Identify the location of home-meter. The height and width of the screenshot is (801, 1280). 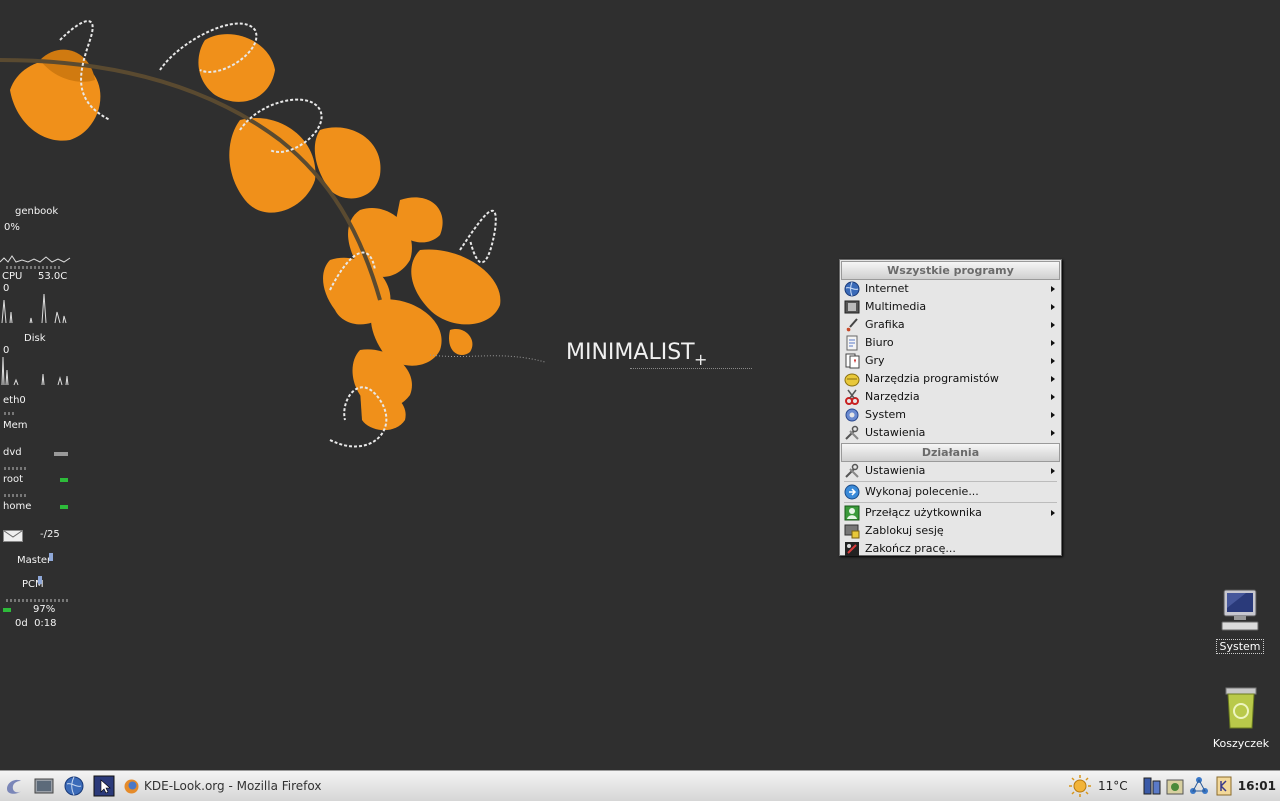
(15, 495).